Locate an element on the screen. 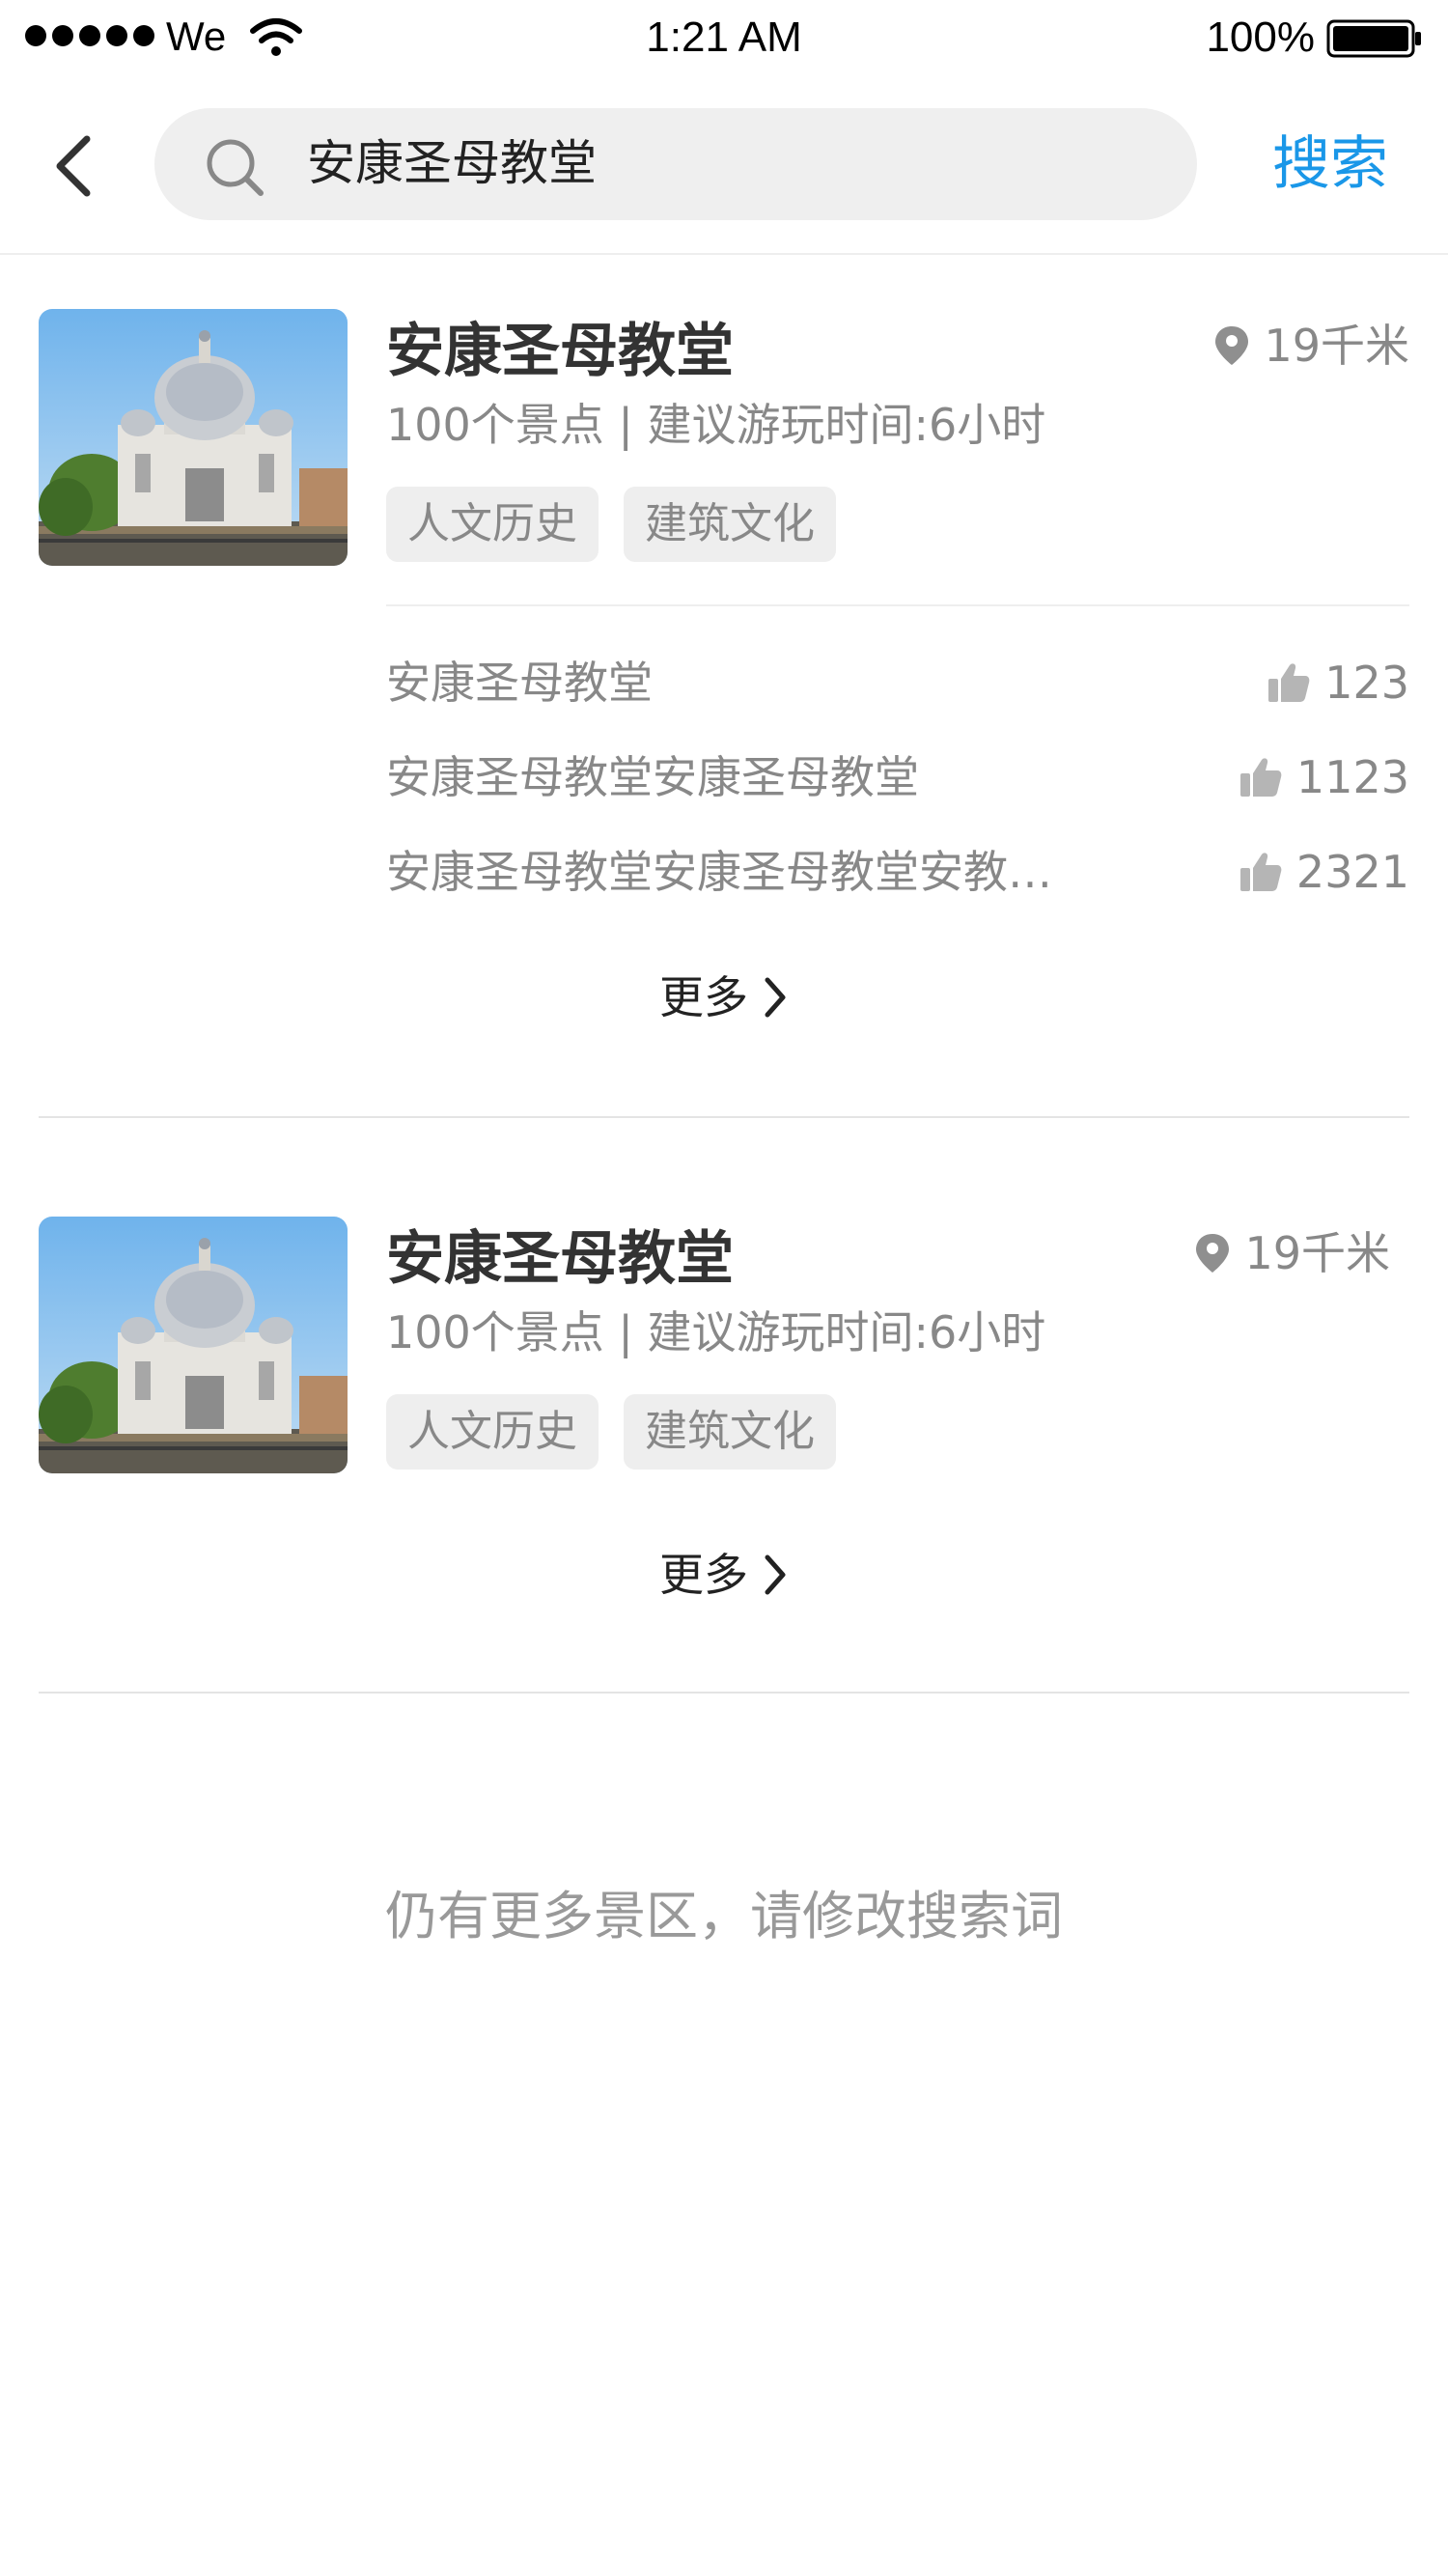 The width and height of the screenshot is (1448, 2576). card-divider is located at coordinates (898, 605).